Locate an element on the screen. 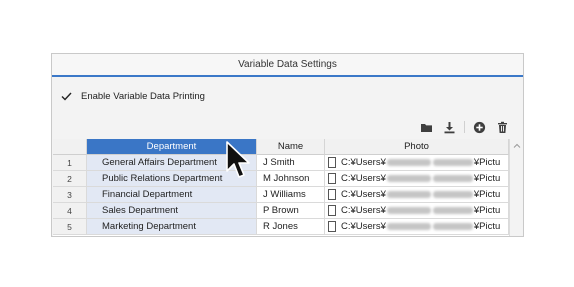 The height and width of the screenshot is (287, 574). add-circle-icon is located at coordinates (479, 127).